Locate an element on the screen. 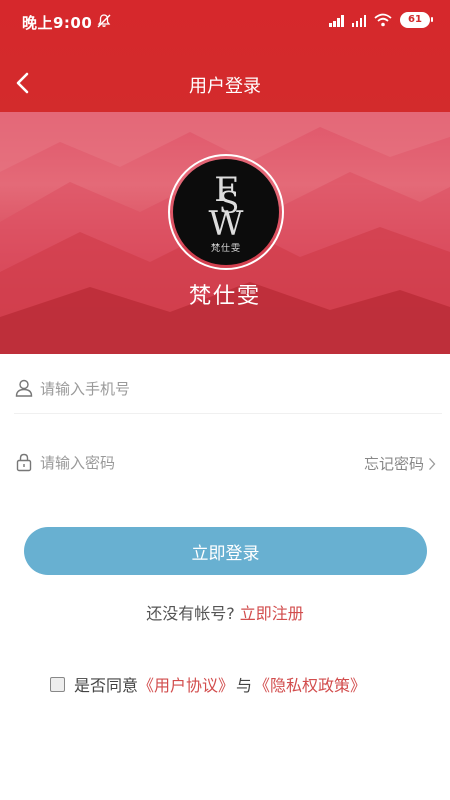 The image size is (450, 800). wifi-icon is located at coordinates (383, 20).